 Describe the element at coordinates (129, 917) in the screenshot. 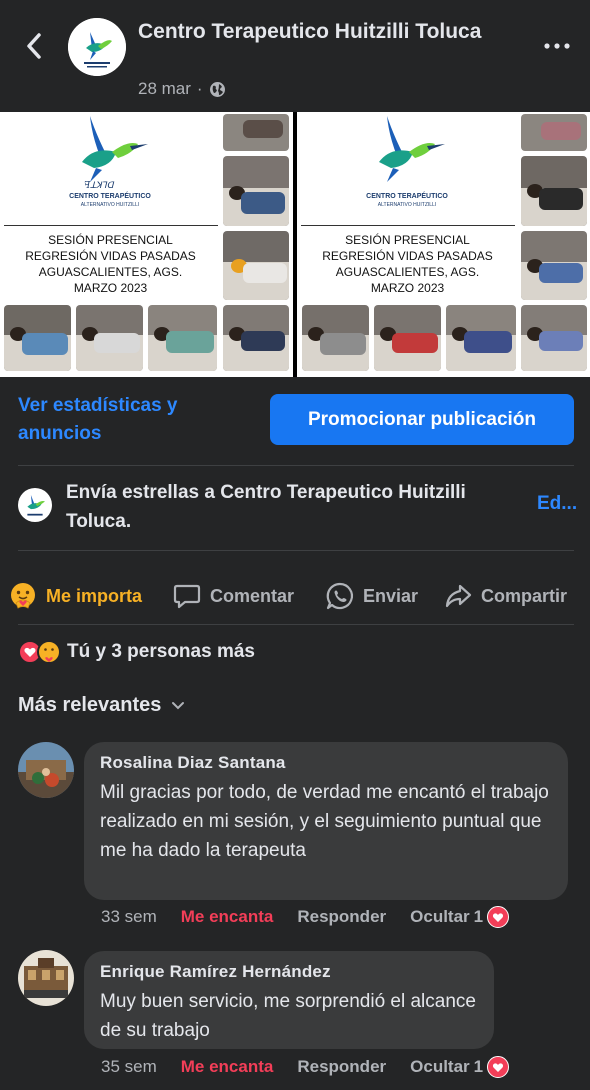

I see `comment-time: 33 sem` at that location.